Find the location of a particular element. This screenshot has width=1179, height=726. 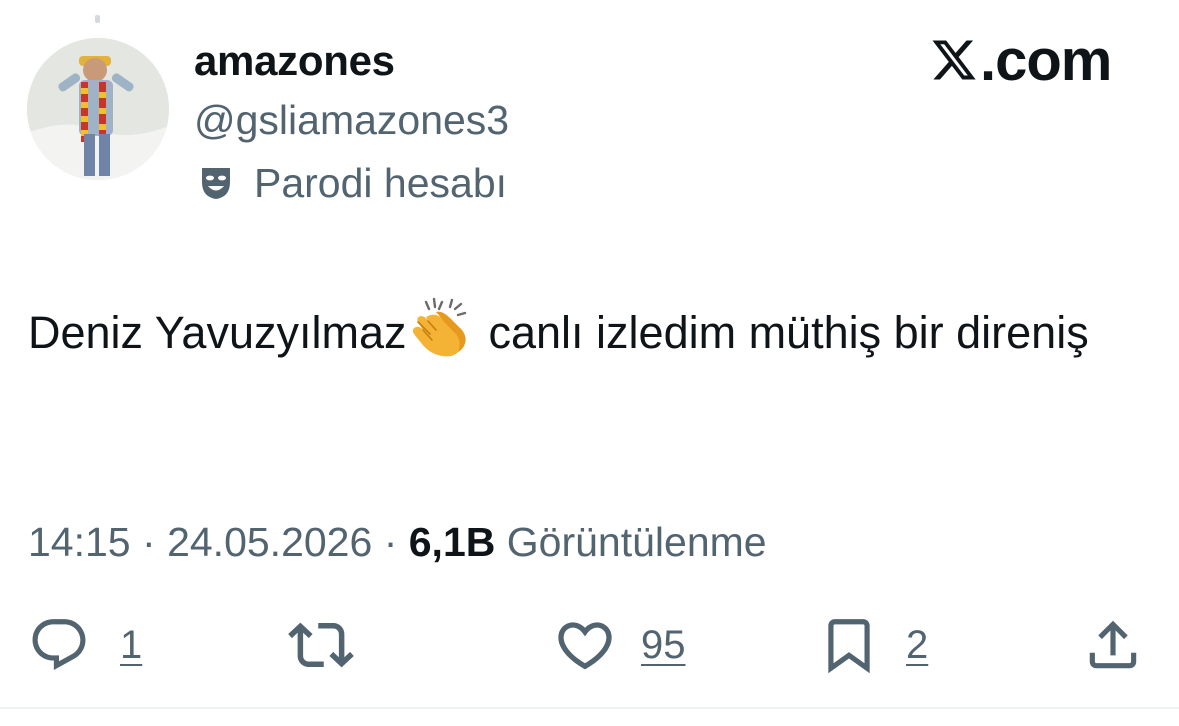

profile-photo is located at coordinates (98, 109).